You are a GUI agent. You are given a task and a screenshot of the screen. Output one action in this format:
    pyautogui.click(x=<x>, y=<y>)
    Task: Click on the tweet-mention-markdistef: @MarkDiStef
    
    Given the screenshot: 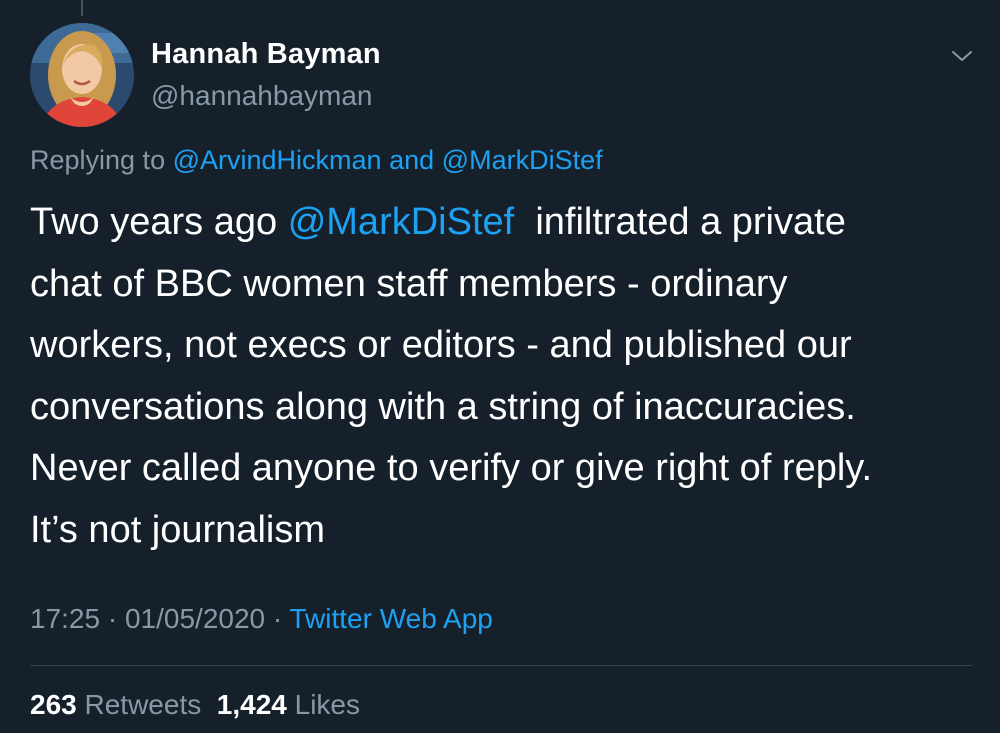 What is the action you would take?
    pyautogui.click(x=401, y=222)
    